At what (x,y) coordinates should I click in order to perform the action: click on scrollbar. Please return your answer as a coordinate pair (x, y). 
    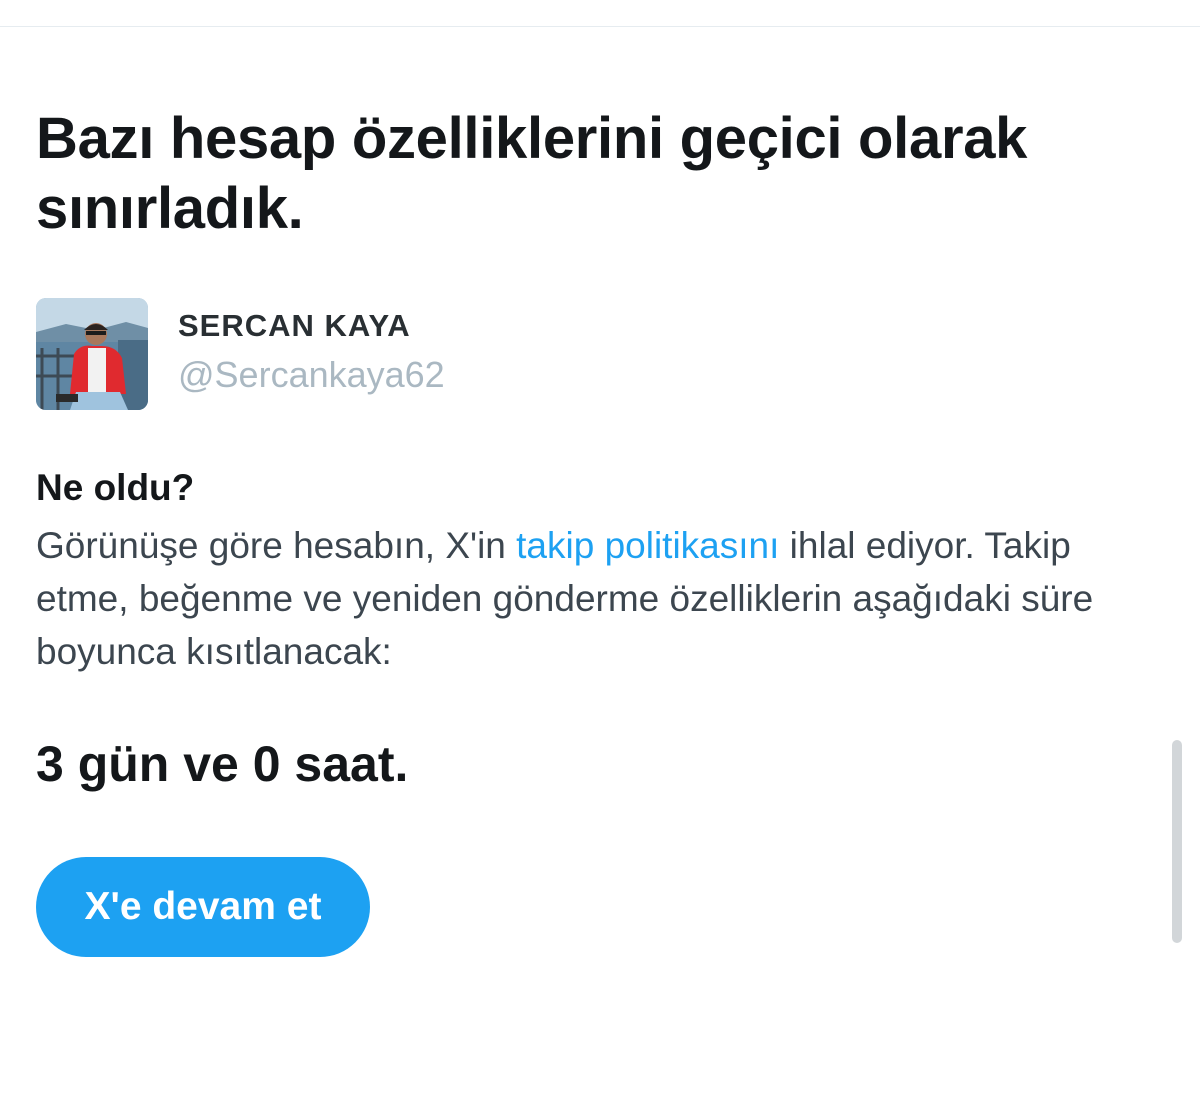
    Looking at the image, I should click on (1177, 841).